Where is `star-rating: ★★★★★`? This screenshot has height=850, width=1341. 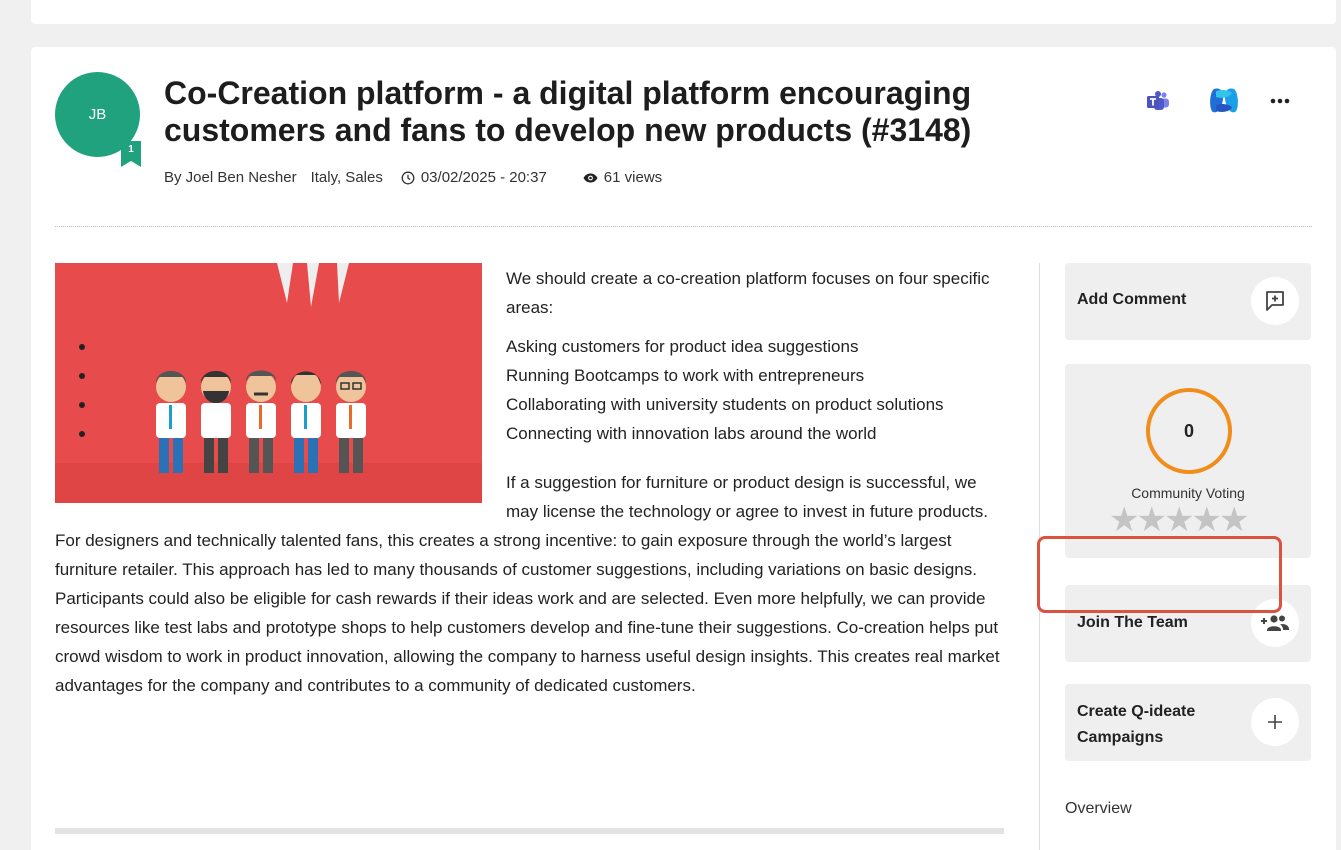 star-rating: ★★★★★ is located at coordinates (1179, 520).